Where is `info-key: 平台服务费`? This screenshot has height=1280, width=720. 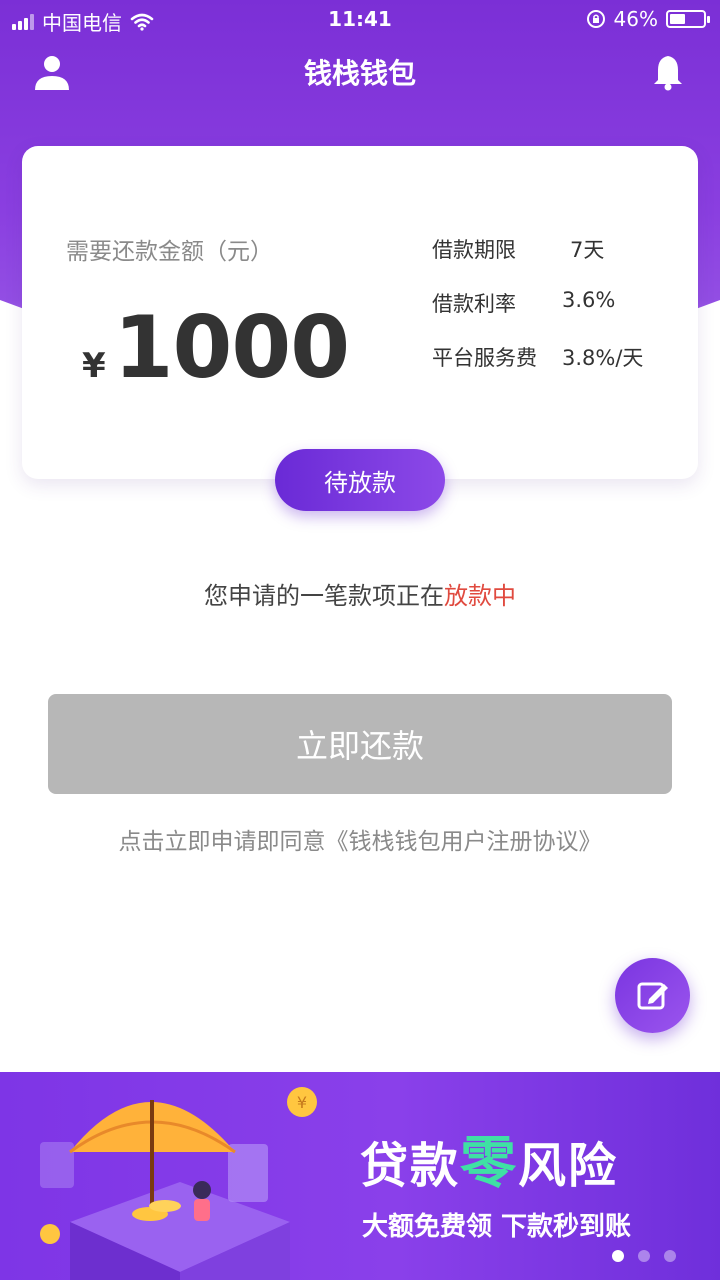
info-key: 平台服务费 is located at coordinates (484, 358).